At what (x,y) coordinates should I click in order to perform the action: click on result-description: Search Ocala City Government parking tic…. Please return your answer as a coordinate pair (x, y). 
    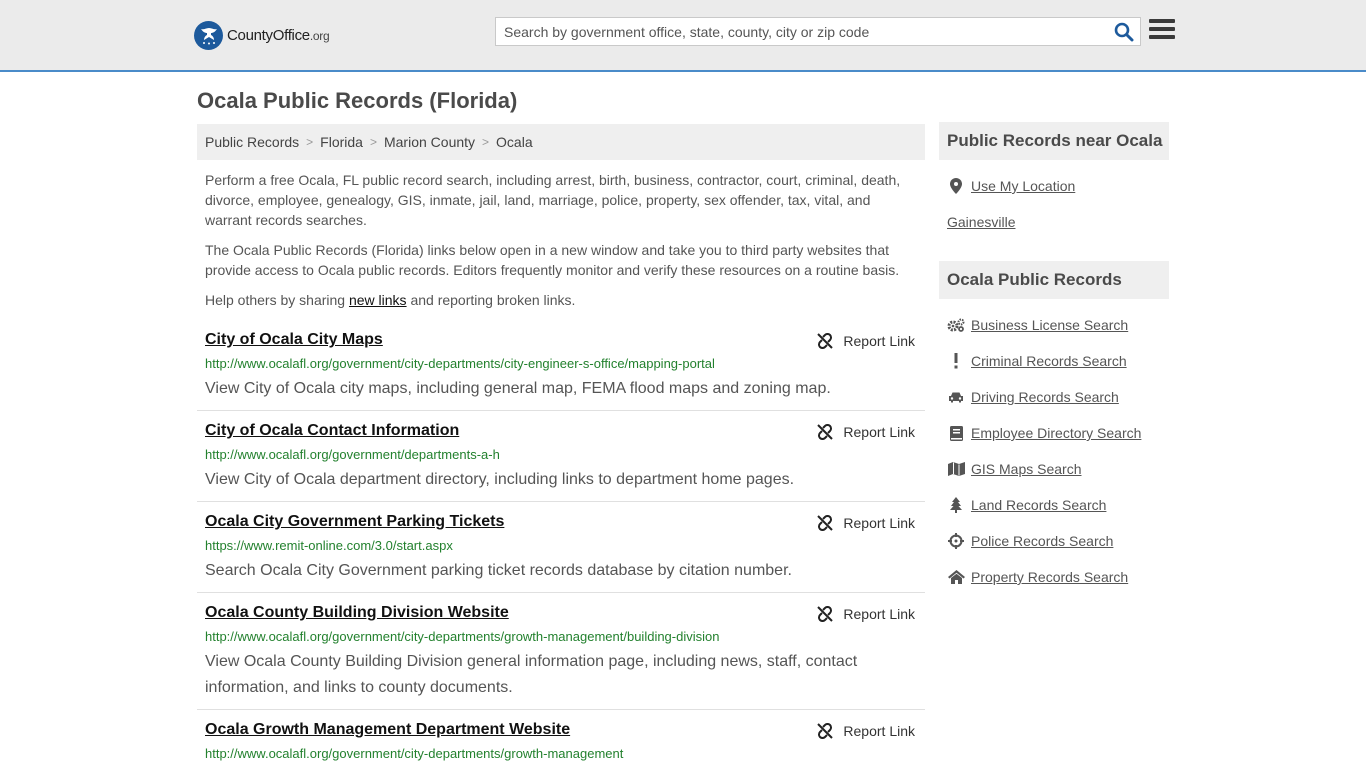
    Looking at the image, I should click on (498, 570).